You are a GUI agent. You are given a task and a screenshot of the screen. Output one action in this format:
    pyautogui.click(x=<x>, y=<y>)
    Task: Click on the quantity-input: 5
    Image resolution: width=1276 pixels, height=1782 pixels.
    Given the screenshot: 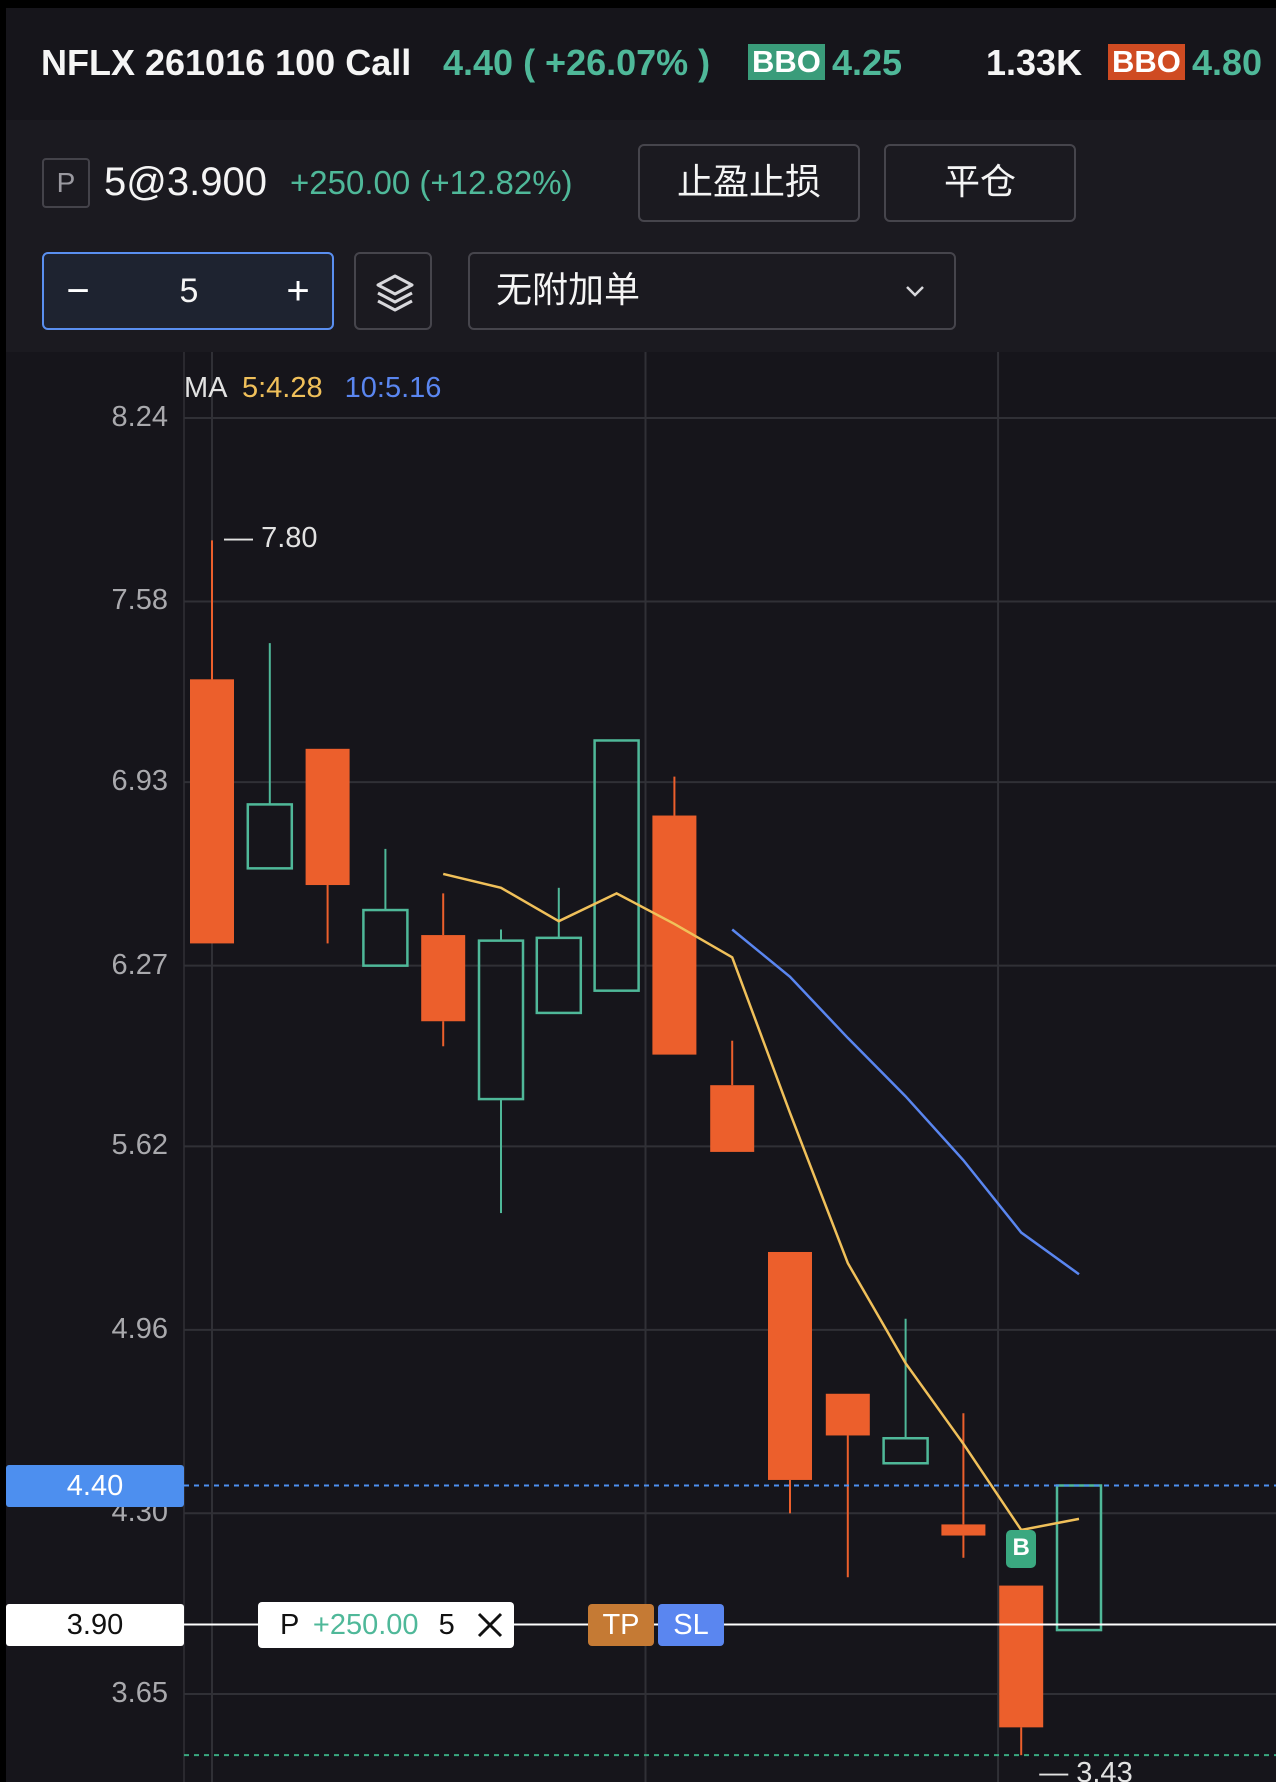 What is the action you would take?
    pyautogui.click(x=189, y=291)
    